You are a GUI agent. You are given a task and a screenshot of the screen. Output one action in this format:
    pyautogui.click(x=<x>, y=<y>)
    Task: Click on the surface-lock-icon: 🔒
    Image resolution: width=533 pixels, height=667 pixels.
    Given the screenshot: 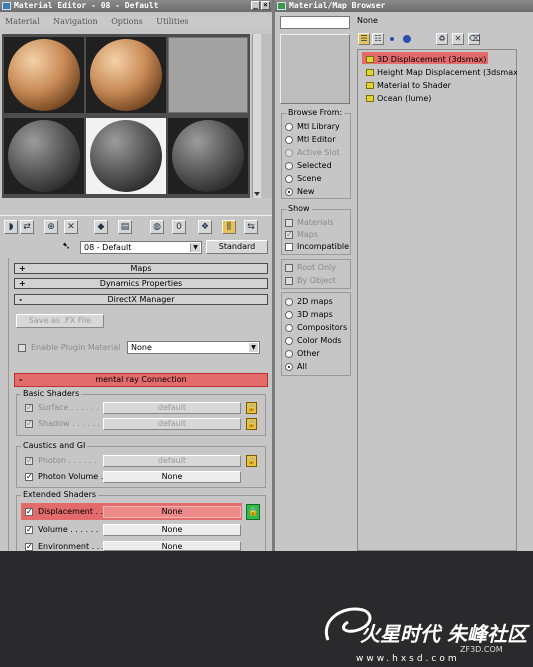 What is the action you would take?
    pyautogui.click(x=251, y=408)
    